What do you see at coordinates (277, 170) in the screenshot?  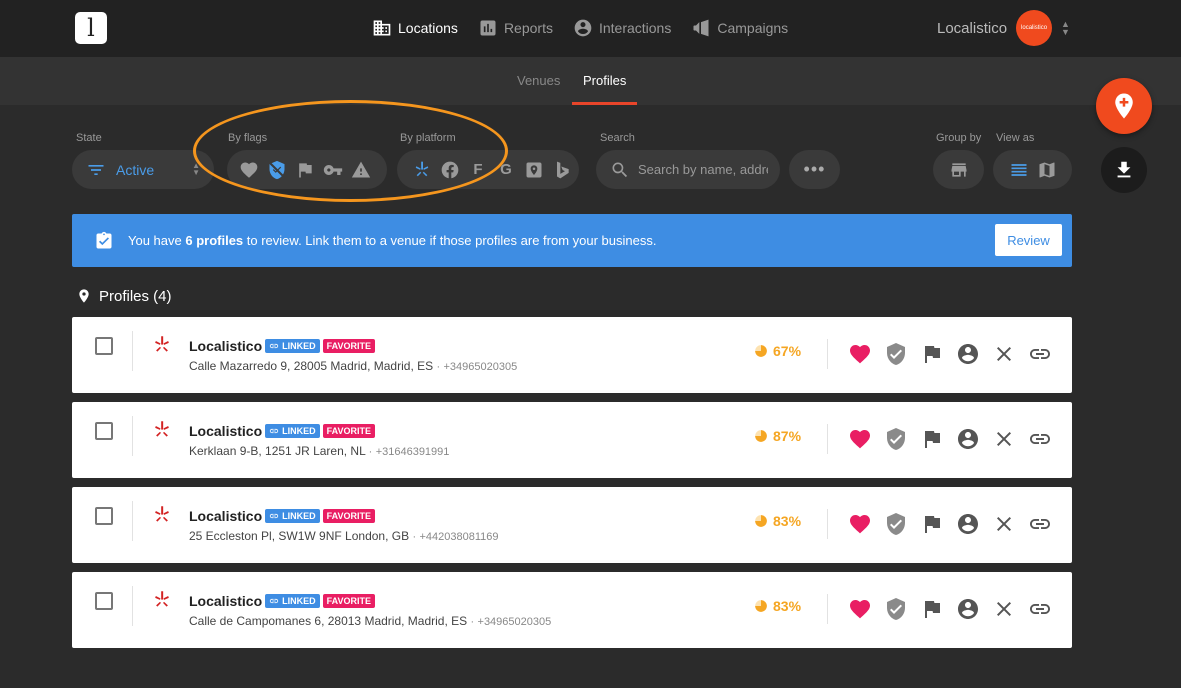 I see `shield-off-icon` at bounding box center [277, 170].